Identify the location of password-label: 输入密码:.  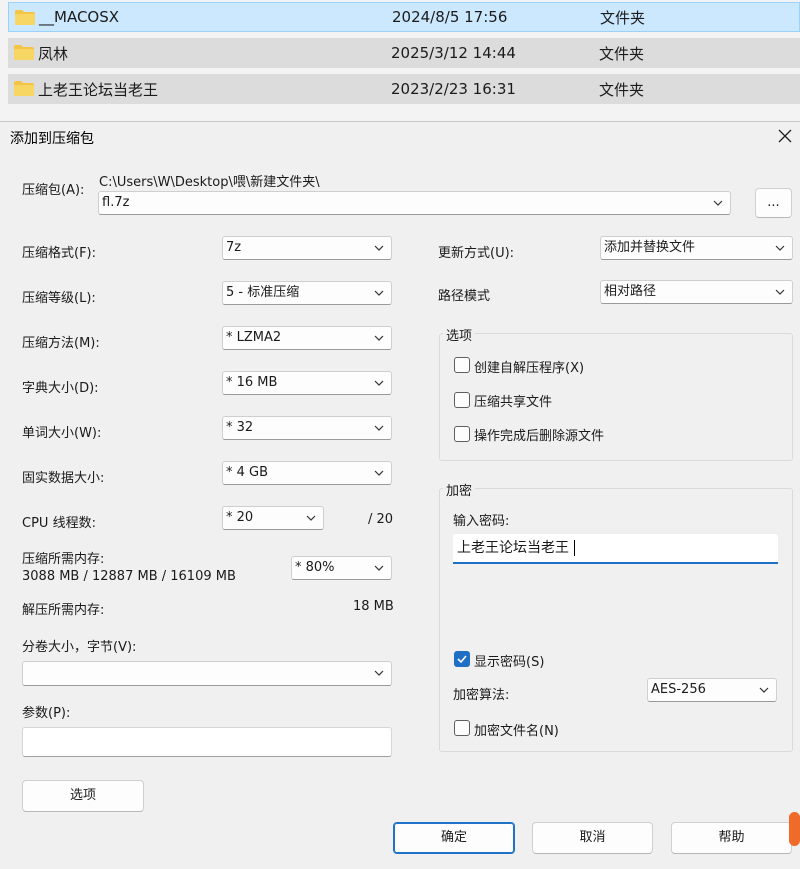
(481, 521).